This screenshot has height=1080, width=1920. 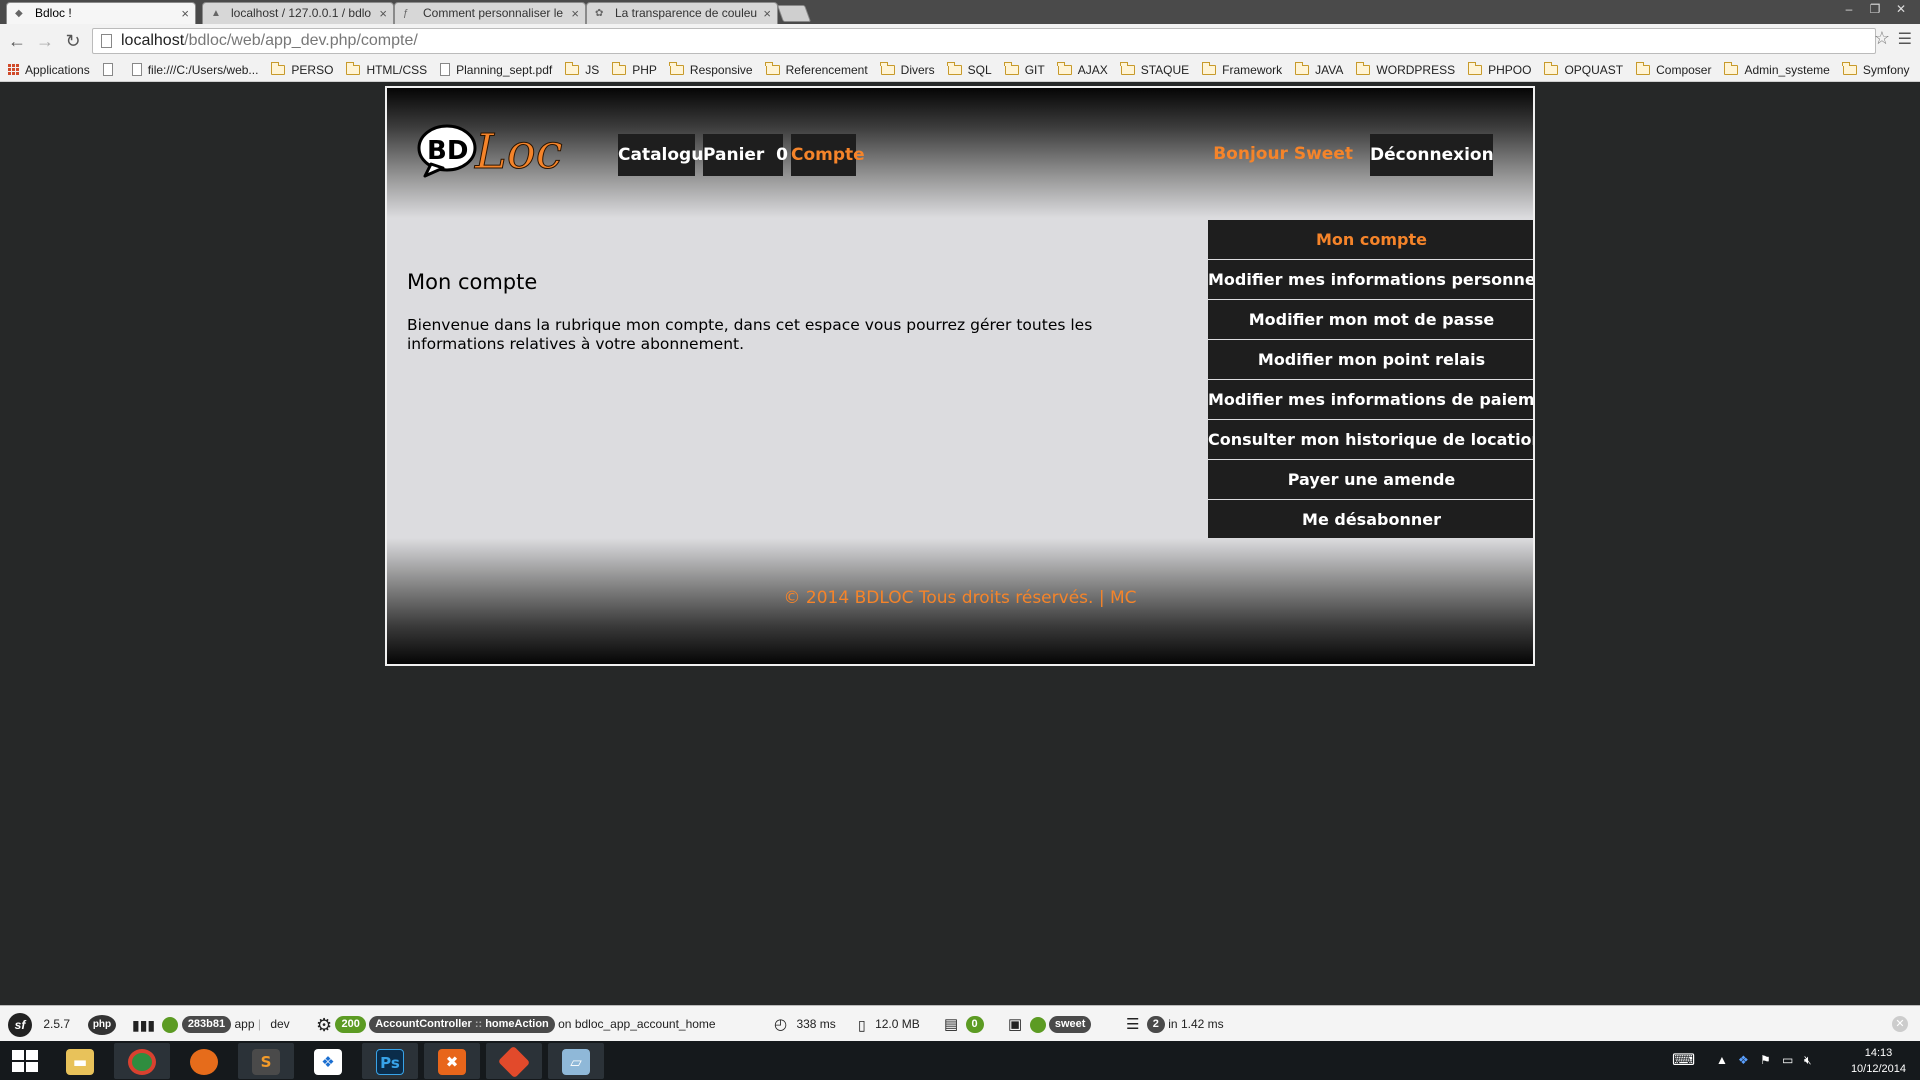 I want to click on firefox-icon, so click(x=204, y=1062).